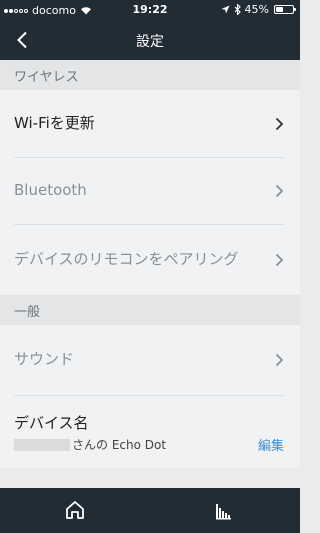  I want to click on wifi-update-row: Wi-Fiを更新, so click(149, 124).